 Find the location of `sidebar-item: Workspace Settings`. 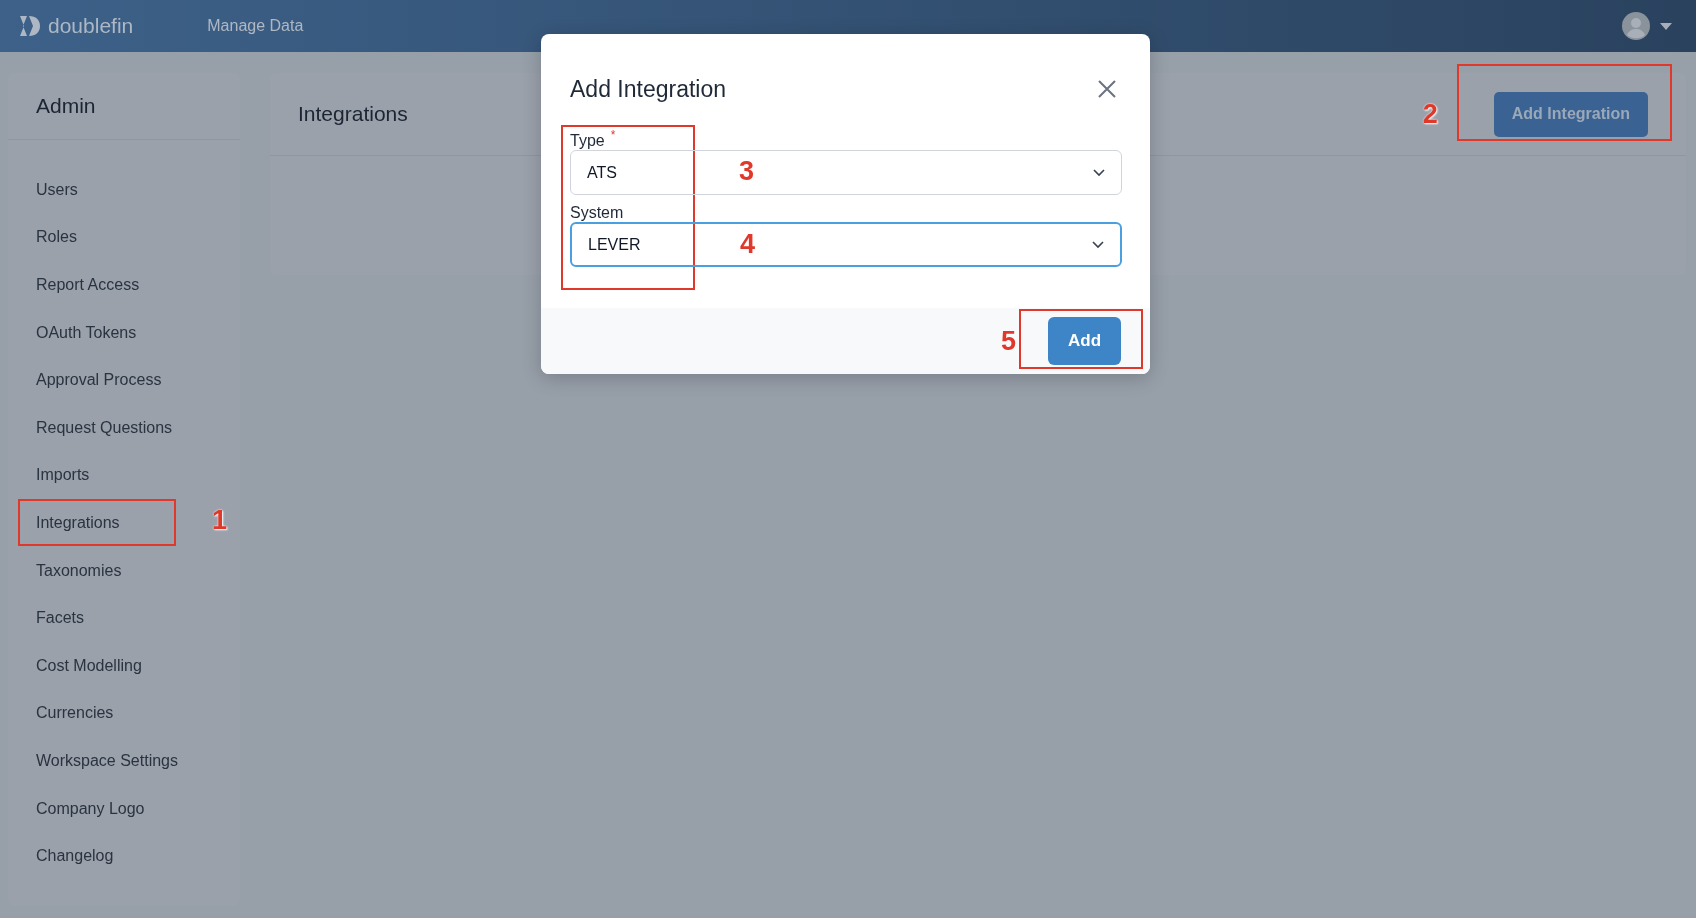

sidebar-item: Workspace Settings is located at coordinates (107, 760).